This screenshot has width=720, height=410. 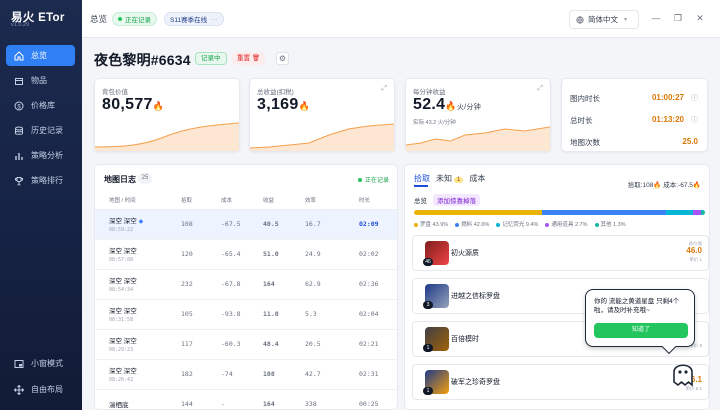 I want to click on map-time: 08:29:23, so click(x=121, y=350).